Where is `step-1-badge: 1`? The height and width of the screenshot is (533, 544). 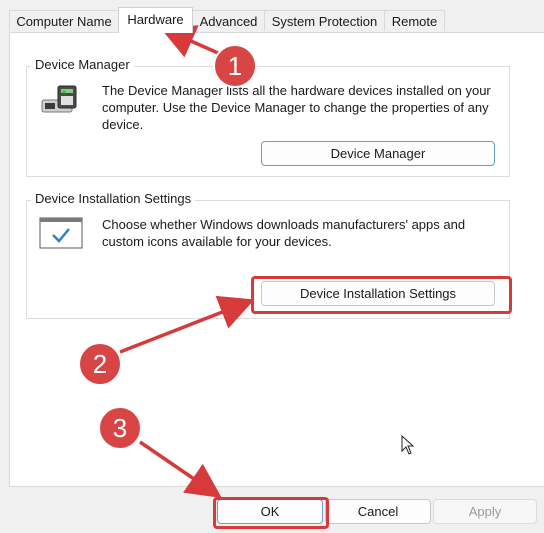 step-1-badge: 1 is located at coordinates (235, 66).